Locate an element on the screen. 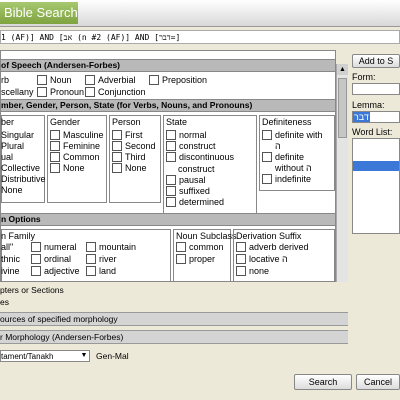 This screenshot has height=400, width=400. pos-miscellany-checkbox: scellany is located at coordinates (17, 92).